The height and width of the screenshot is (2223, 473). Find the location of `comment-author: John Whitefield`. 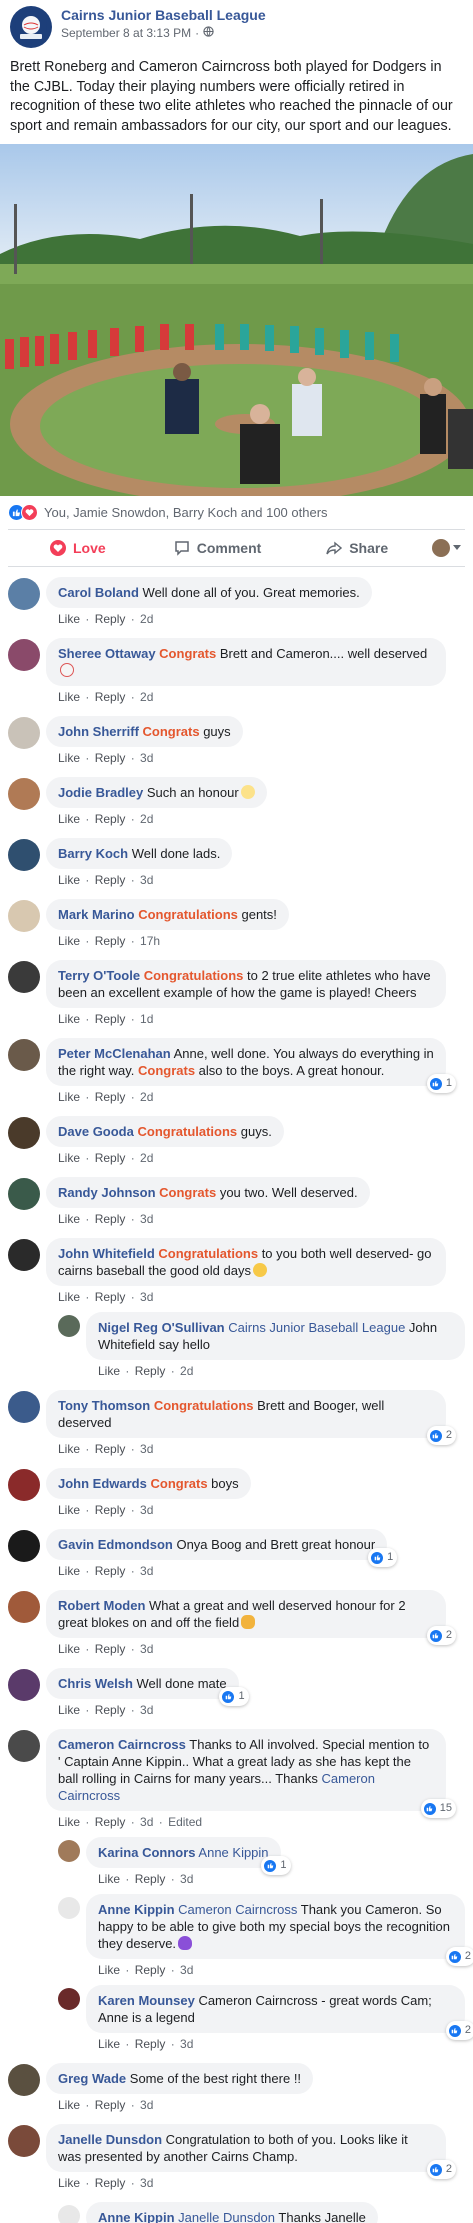

comment-author: John Whitefield is located at coordinates (106, 1253).